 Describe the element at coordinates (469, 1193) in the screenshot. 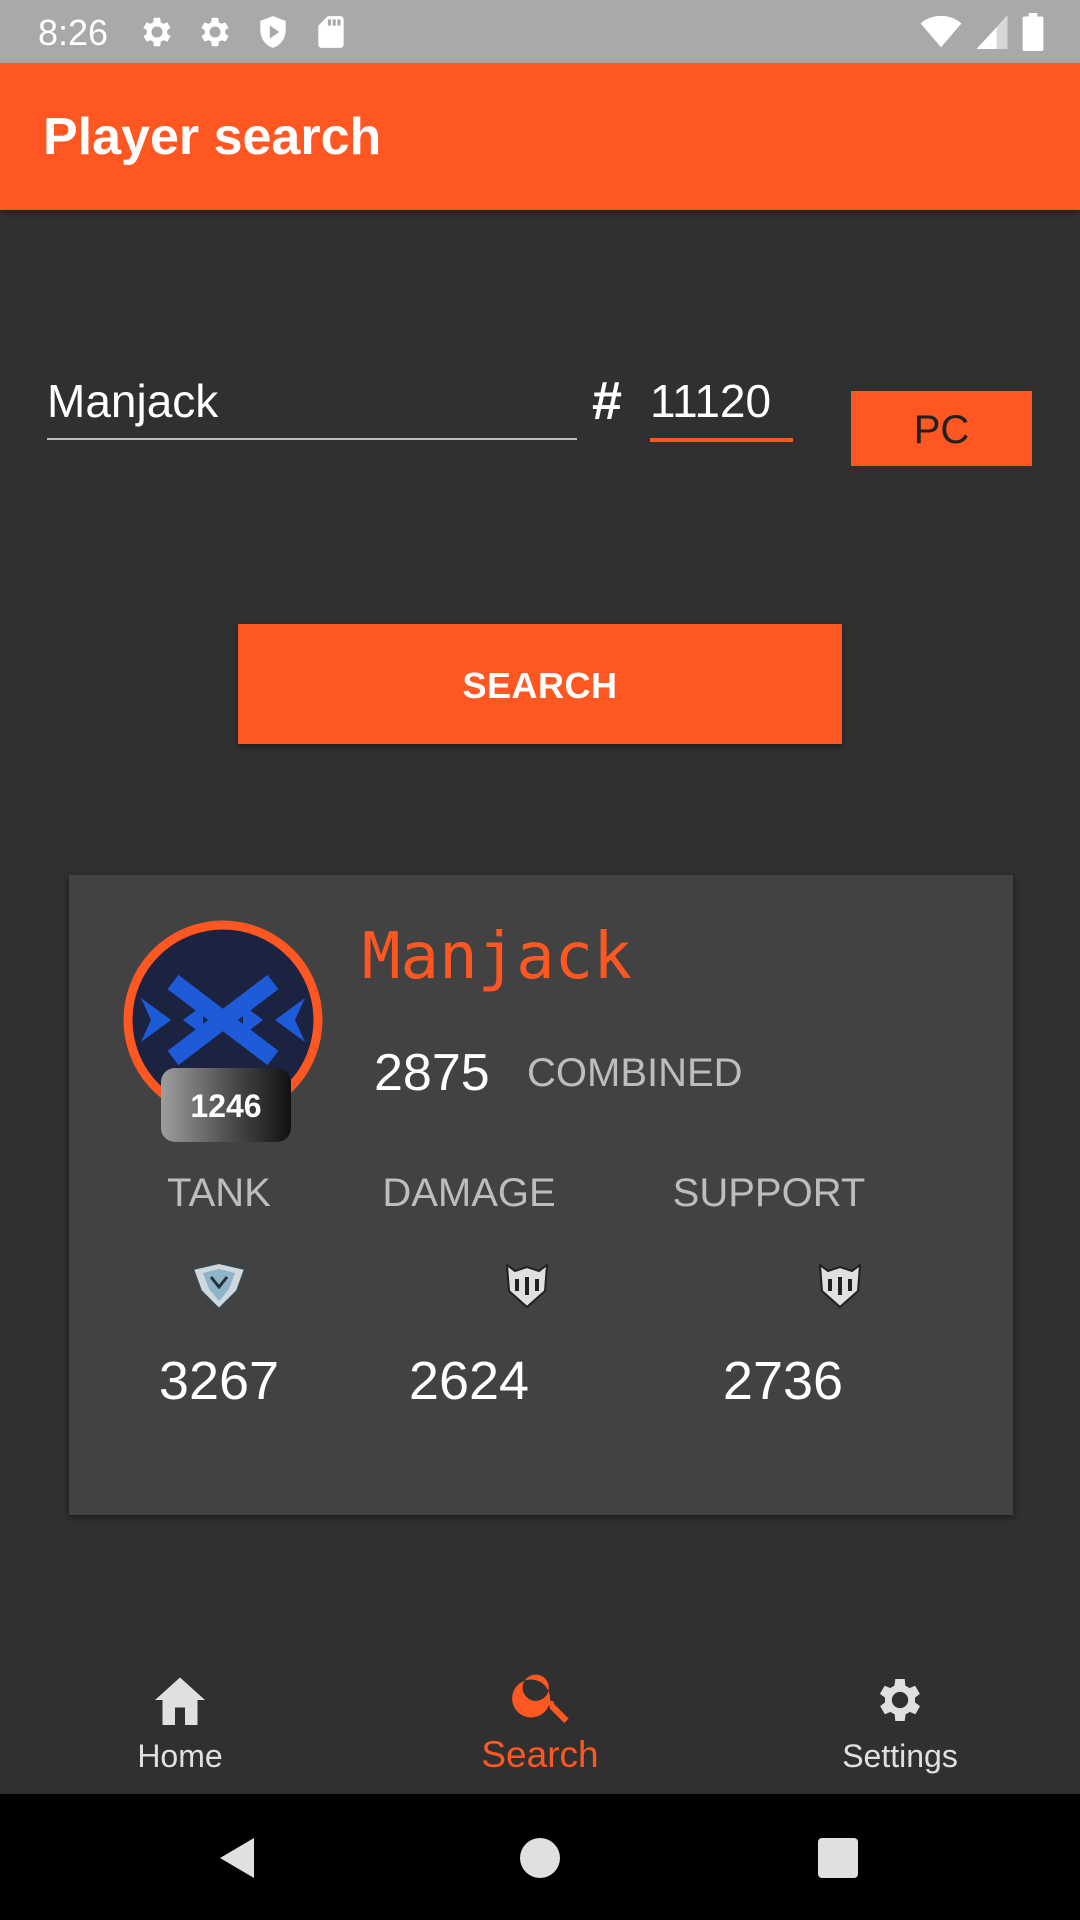

I see `role-label-damage: DAMAGE` at that location.